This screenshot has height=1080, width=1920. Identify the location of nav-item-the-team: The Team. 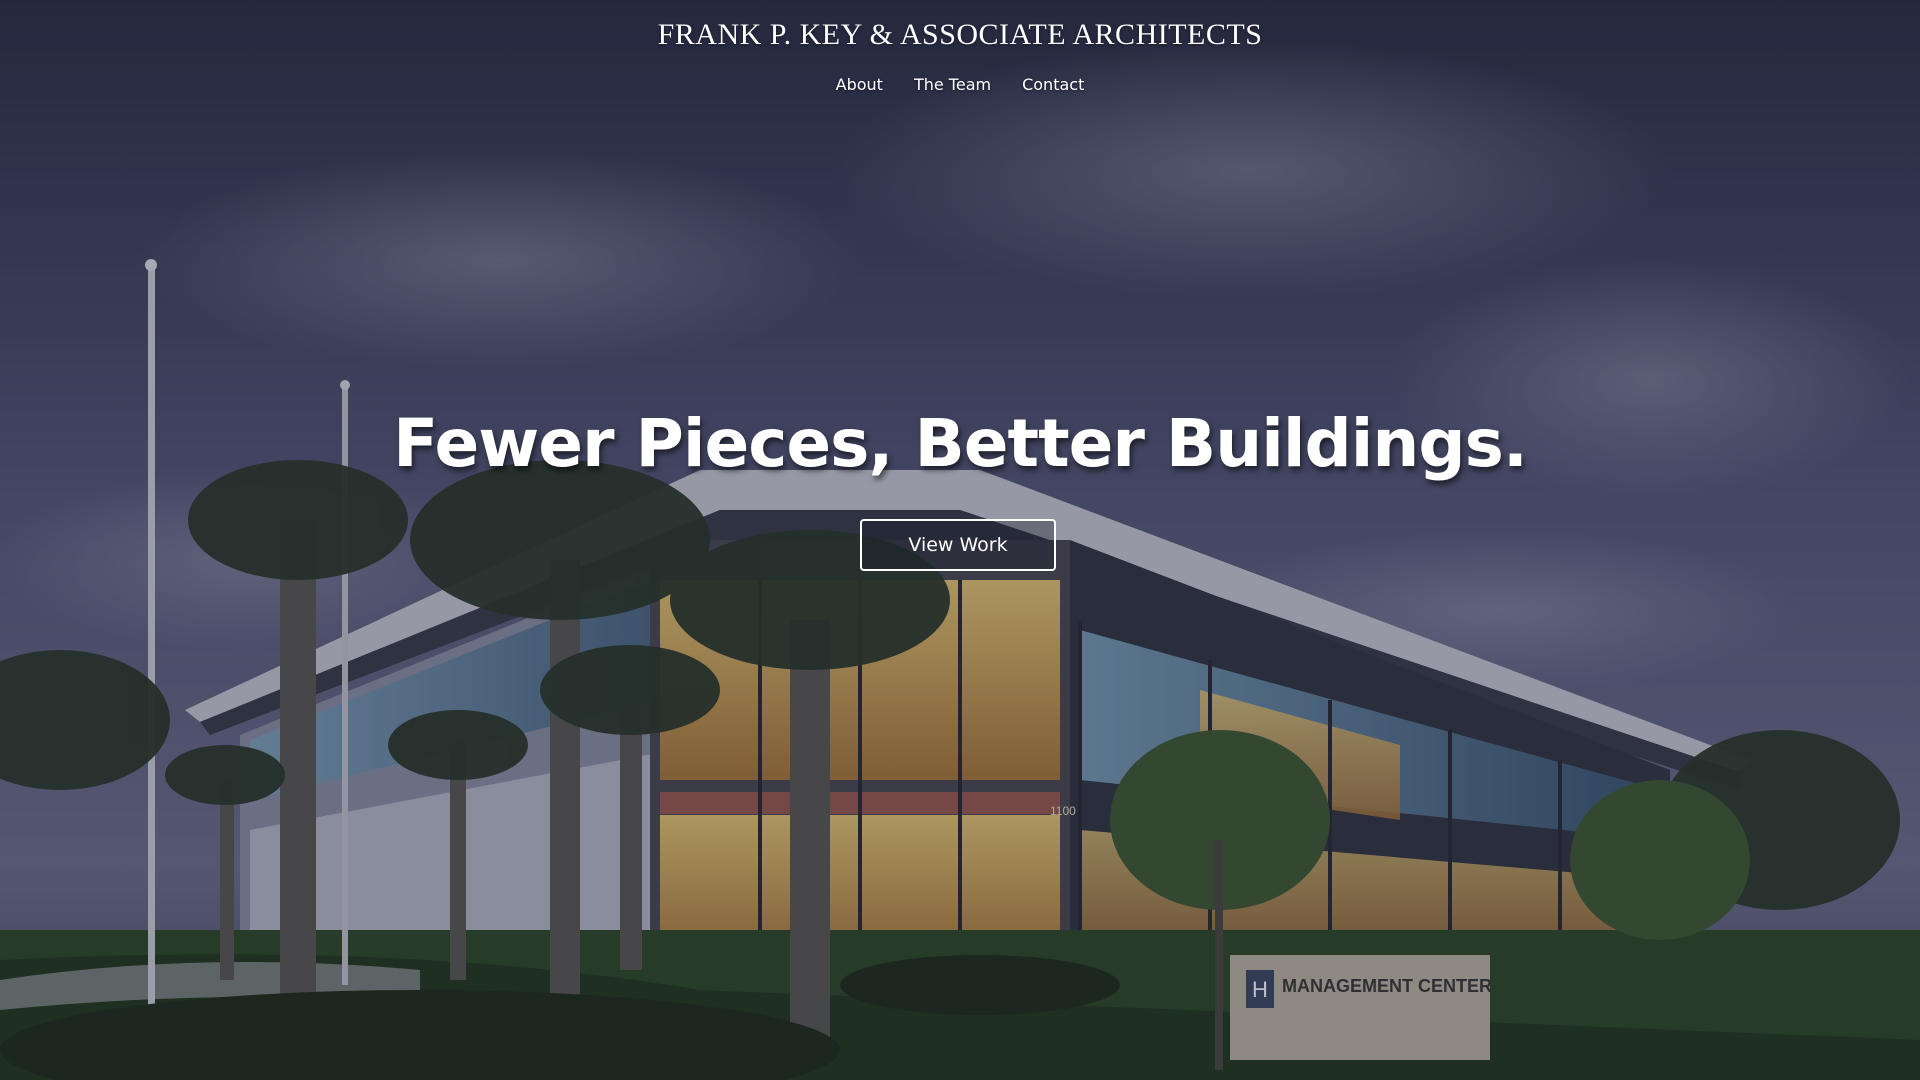
(952, 84).